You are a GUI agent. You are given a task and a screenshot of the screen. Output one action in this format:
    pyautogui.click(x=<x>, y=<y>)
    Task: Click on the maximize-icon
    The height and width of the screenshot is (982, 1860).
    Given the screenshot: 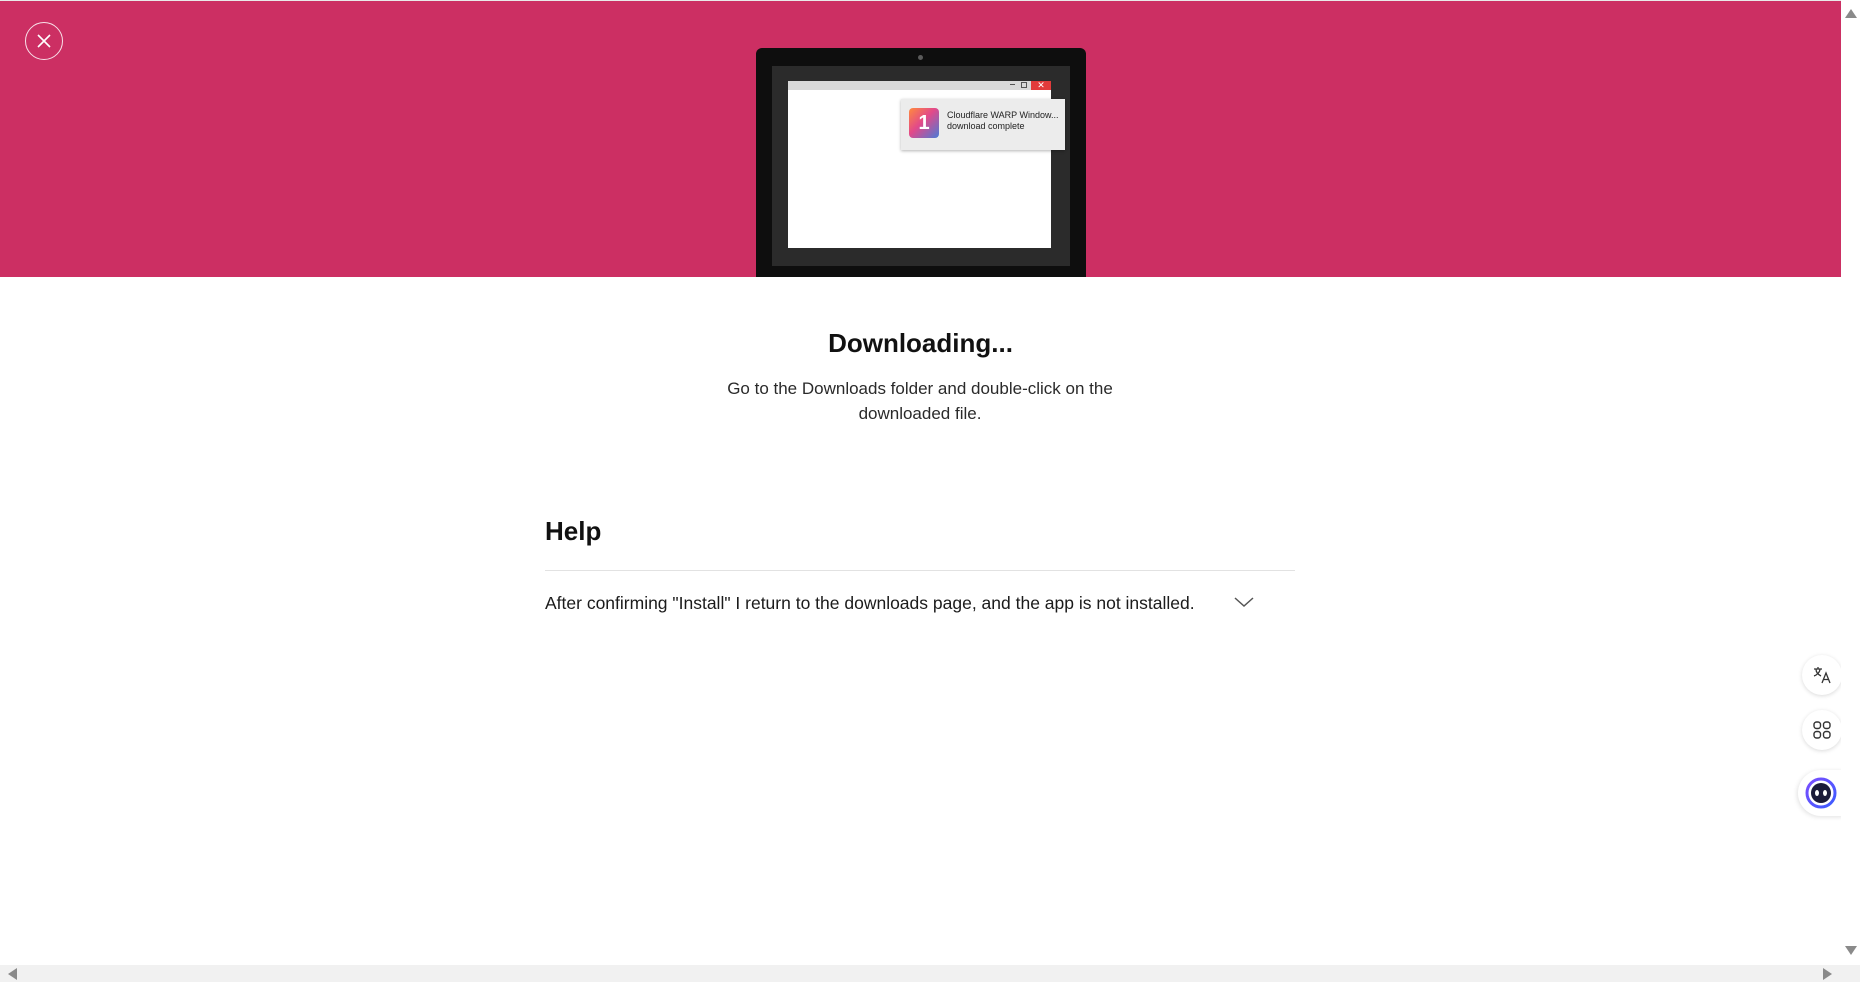 What is the action you would take?
    pyautogui.click(x=1024, y=85)
    